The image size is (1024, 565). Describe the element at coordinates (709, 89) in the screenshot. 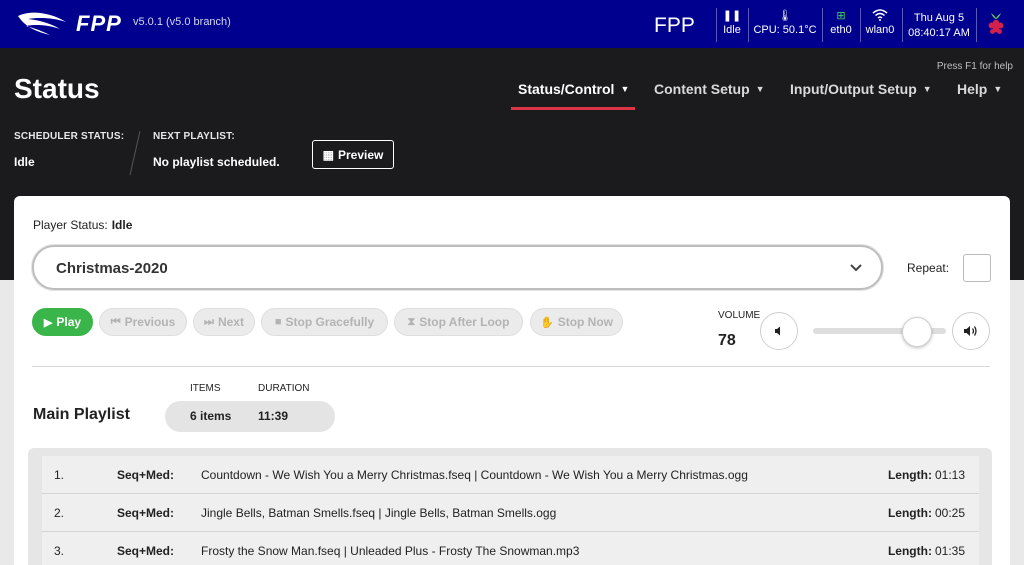

I see `nav-content-setup: Content Setup ▼` at that location.